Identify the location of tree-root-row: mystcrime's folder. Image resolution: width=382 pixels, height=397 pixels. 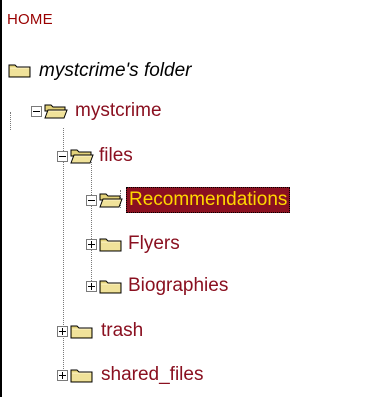
(188, 71).